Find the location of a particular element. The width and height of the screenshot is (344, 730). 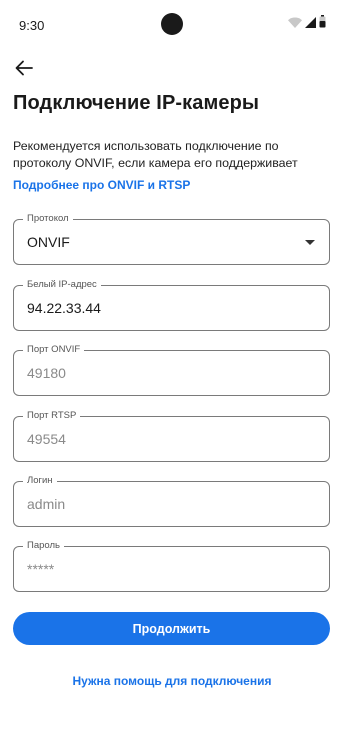

ip-address-value: 94.22.33.44 is located at coordinates (64, 308).